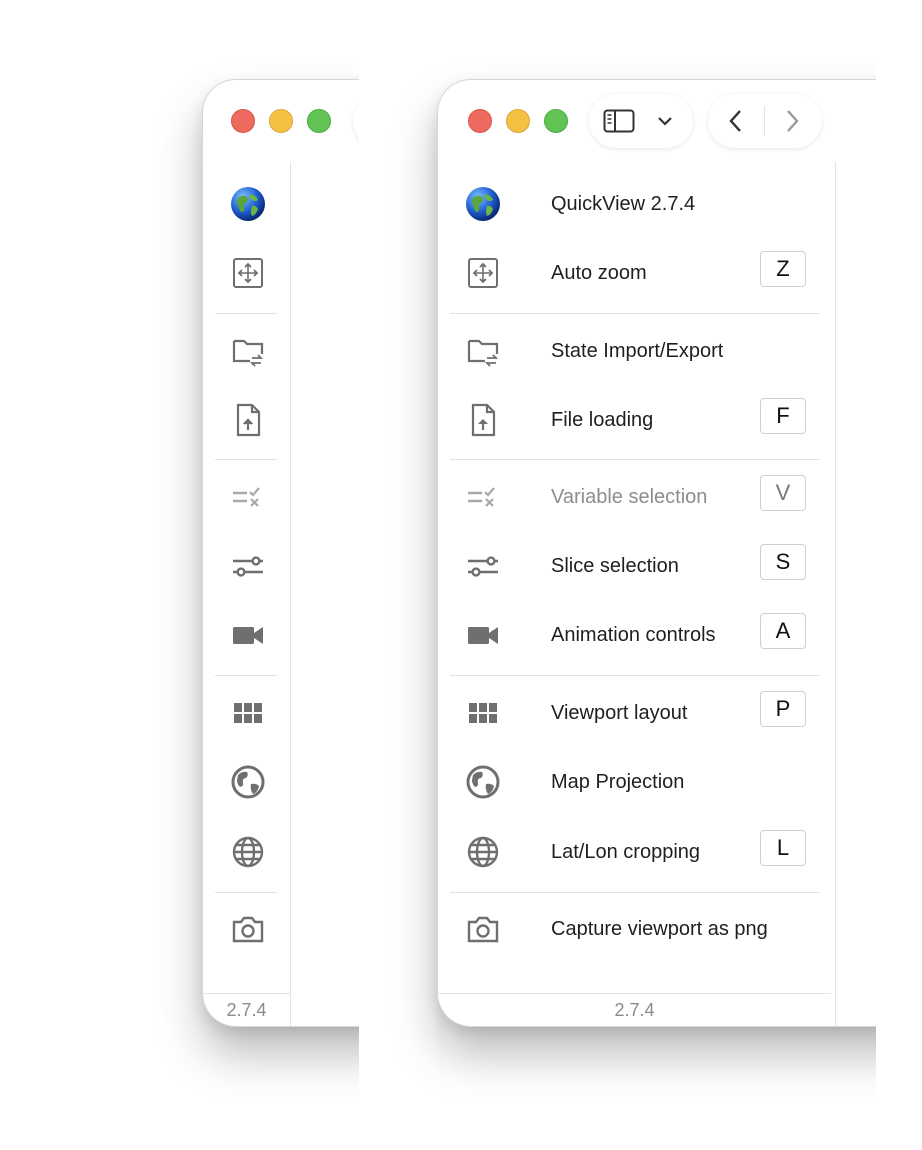 The height and width of the screenshot is (1150, 922). What do you see at coordinates (736, 121) in the screenshot?
I see `chevron-left-icon` at bounding box center [736, 121].